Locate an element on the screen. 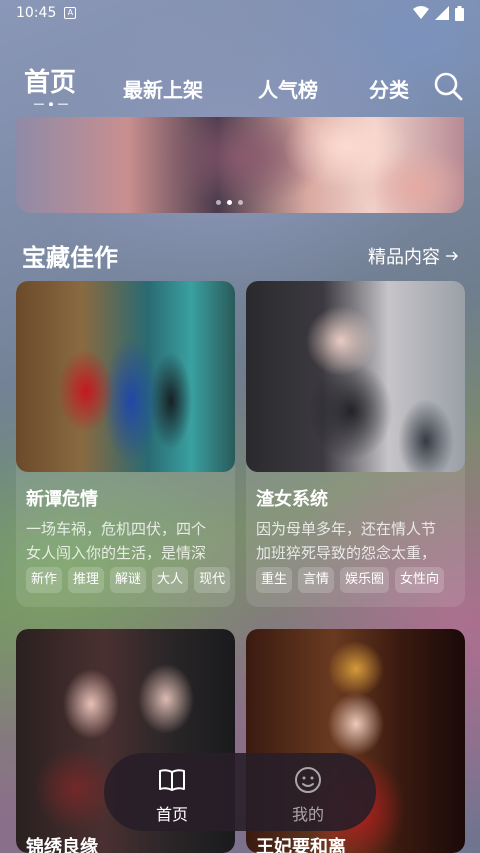 Image resolution: width=480 pixels, height=853 pixels. banner-pagination is located at coordinates (229, 202).